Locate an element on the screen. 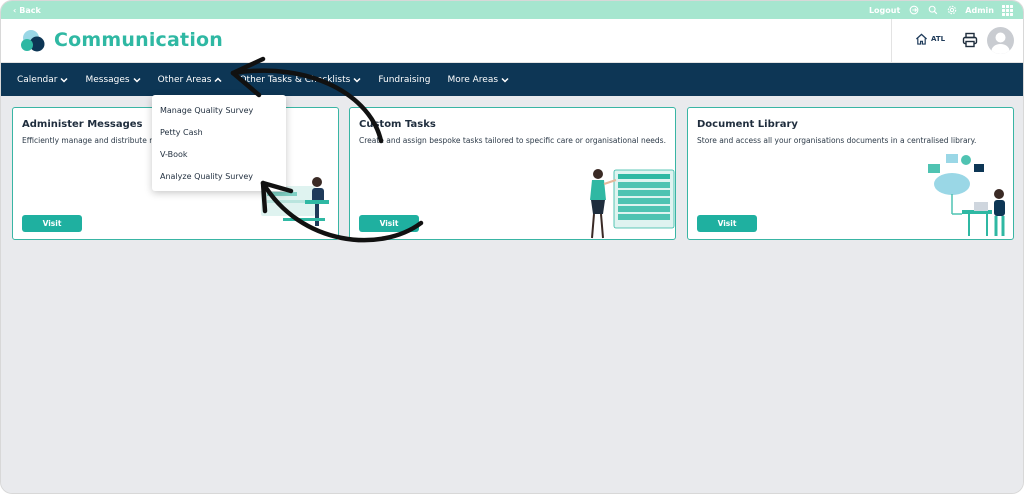 Image resolution: width=1024 pixels, height=494 pixels. home-code: ATL is located at coordinates (938, 39).